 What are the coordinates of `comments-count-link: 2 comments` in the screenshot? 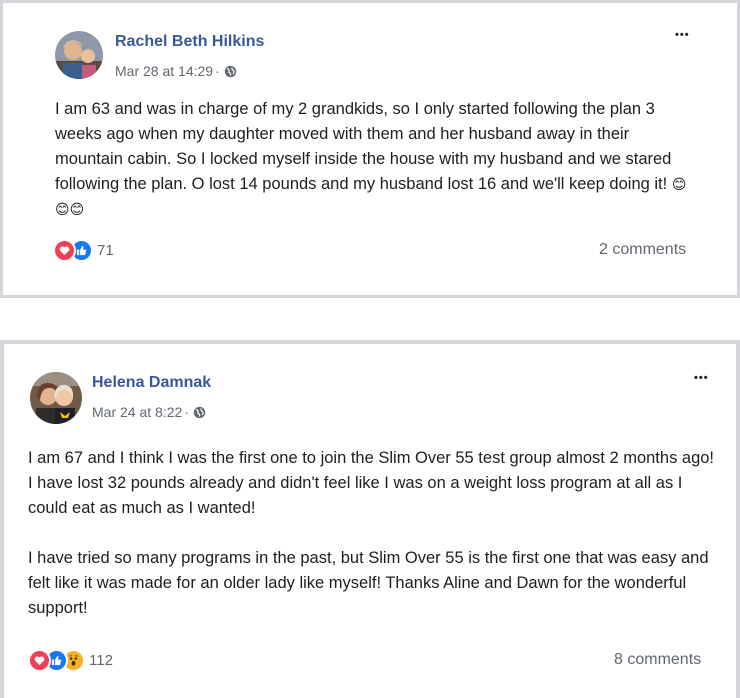 It's located at (642, 250).